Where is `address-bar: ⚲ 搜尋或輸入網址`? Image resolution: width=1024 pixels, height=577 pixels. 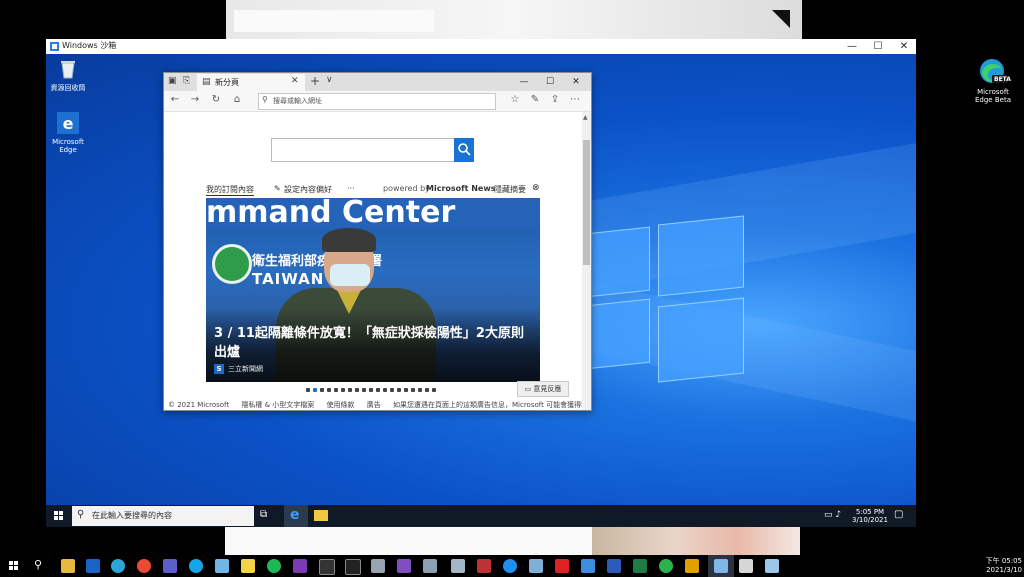
address-bar: ⚲ 搜尋或輸入網址 is located at coordinates (377, 101).